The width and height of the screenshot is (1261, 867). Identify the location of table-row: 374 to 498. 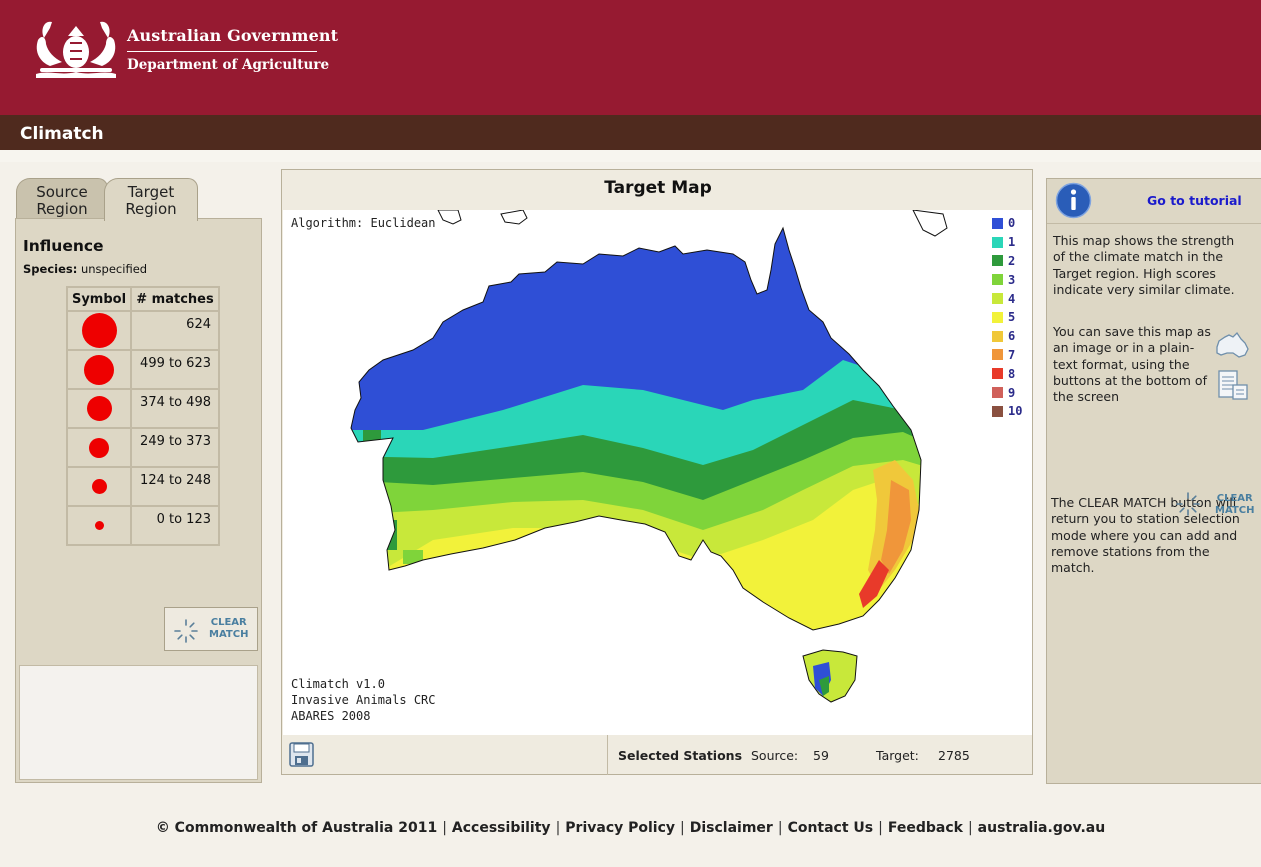
(143, 408).